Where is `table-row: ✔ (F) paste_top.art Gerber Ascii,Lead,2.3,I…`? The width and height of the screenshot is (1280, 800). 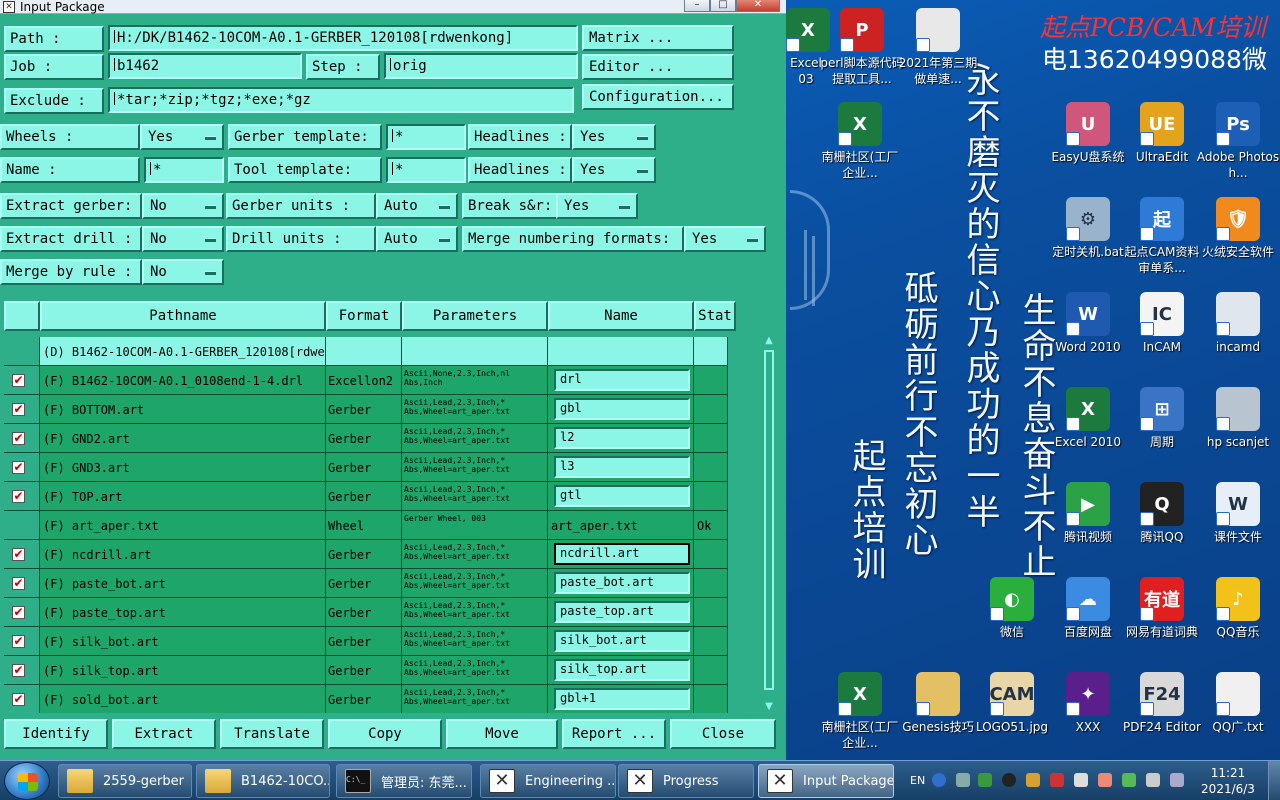 table-row: ✔ (F) paste_top.art Gerber Ascii,Lead,2.3,I… is located at coordinates (366, 612).